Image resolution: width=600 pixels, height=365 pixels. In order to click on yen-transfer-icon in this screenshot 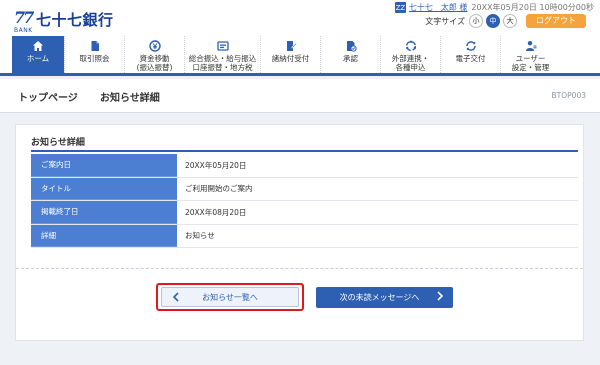, I will do `click(154, 46)`.